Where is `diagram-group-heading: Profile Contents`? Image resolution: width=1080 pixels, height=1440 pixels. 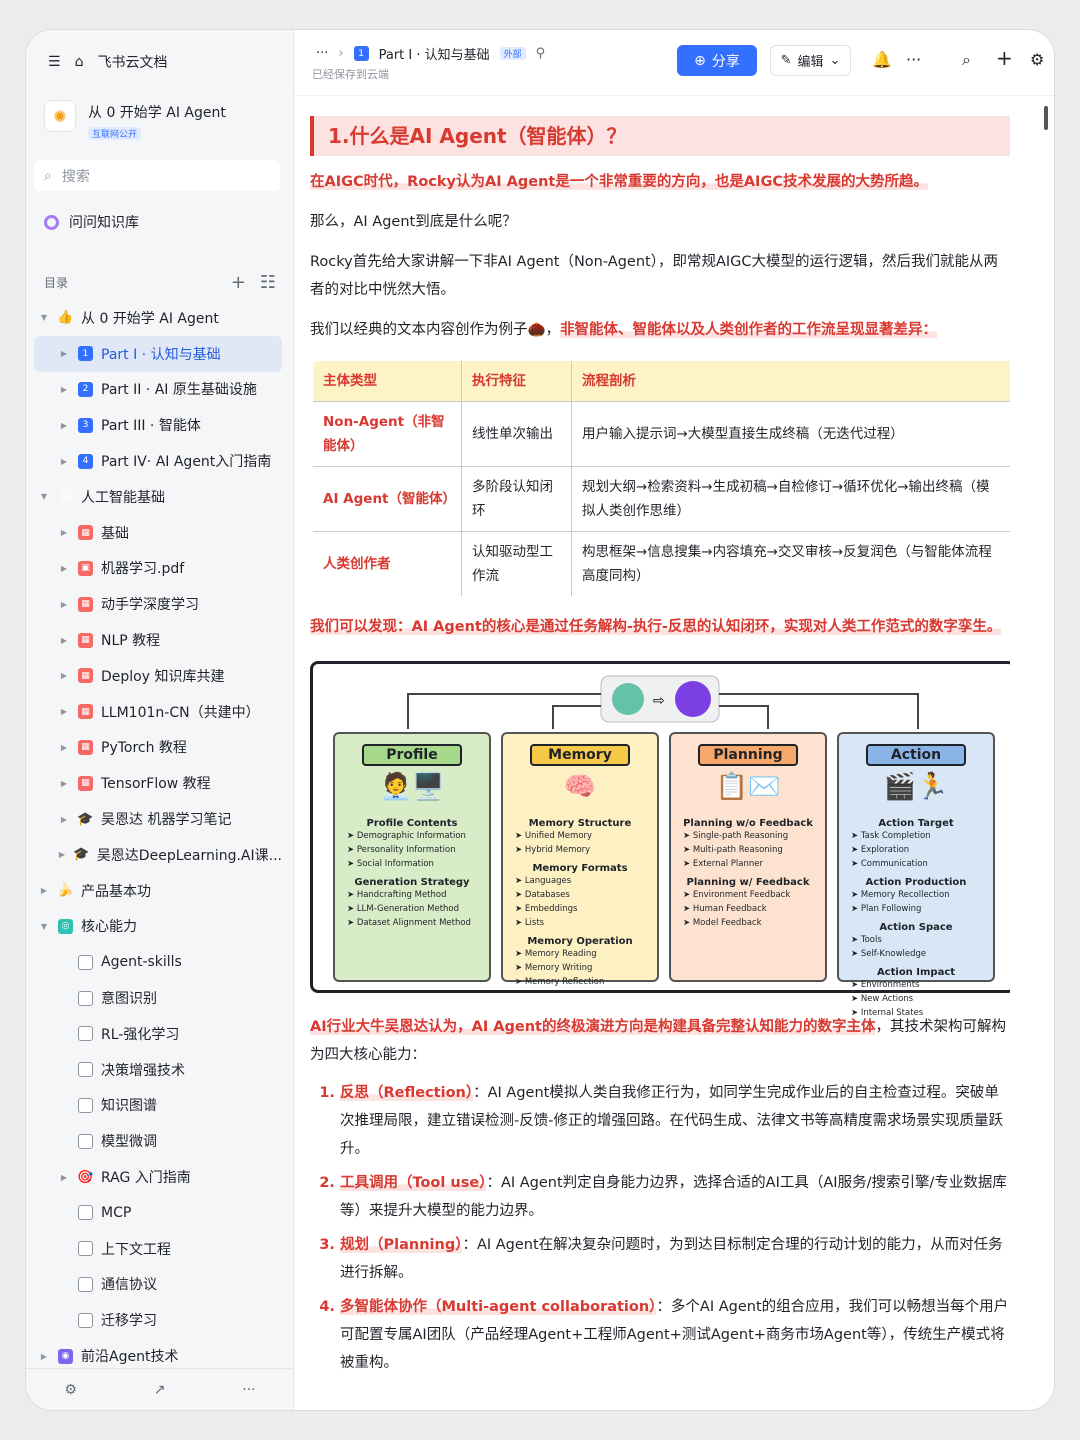 diagram-group-heading: Profile Contents is located at coordinates (412, 823).